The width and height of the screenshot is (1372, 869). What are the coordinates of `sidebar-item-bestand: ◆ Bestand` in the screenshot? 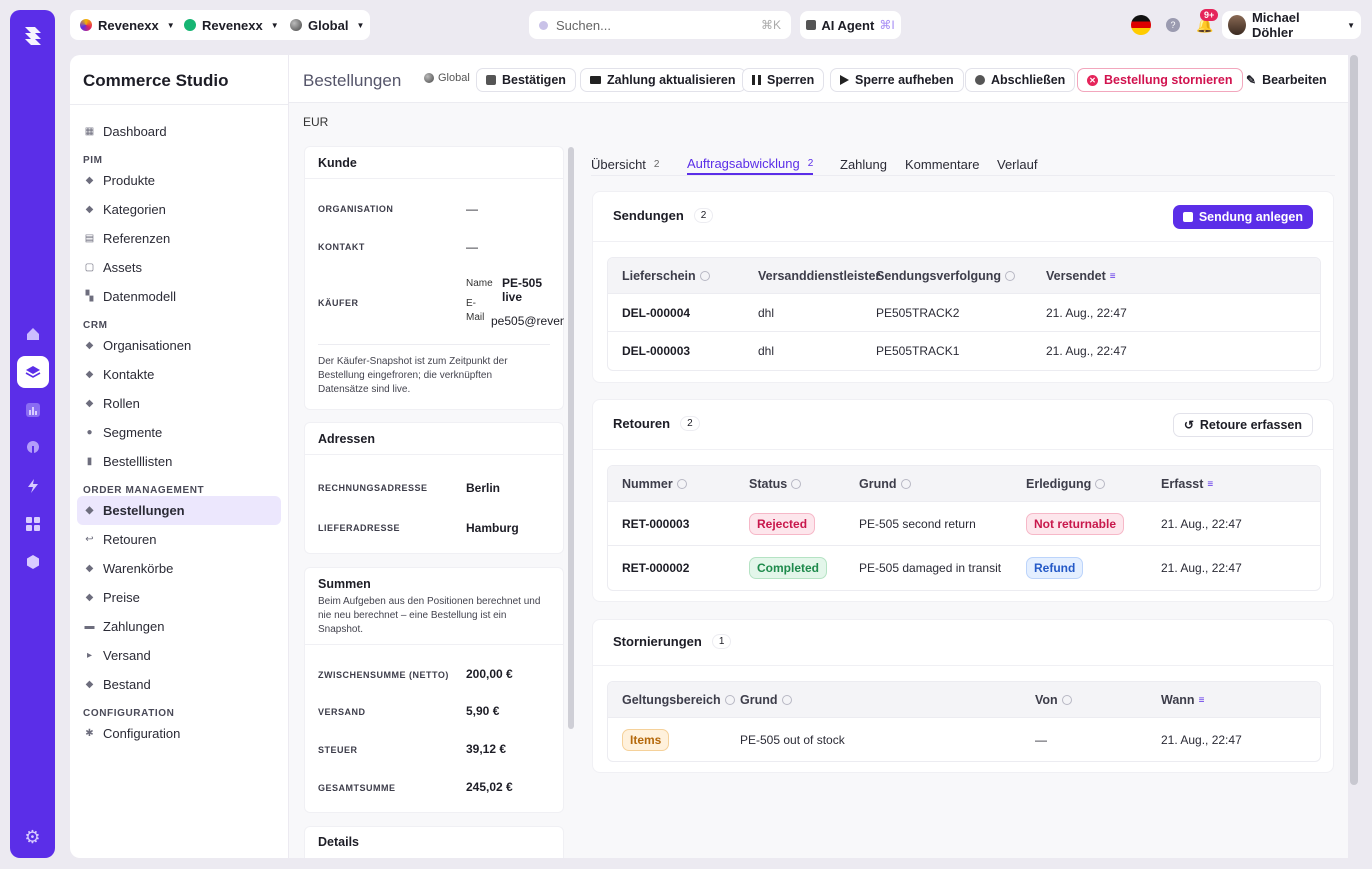 It's located at (179, 684).